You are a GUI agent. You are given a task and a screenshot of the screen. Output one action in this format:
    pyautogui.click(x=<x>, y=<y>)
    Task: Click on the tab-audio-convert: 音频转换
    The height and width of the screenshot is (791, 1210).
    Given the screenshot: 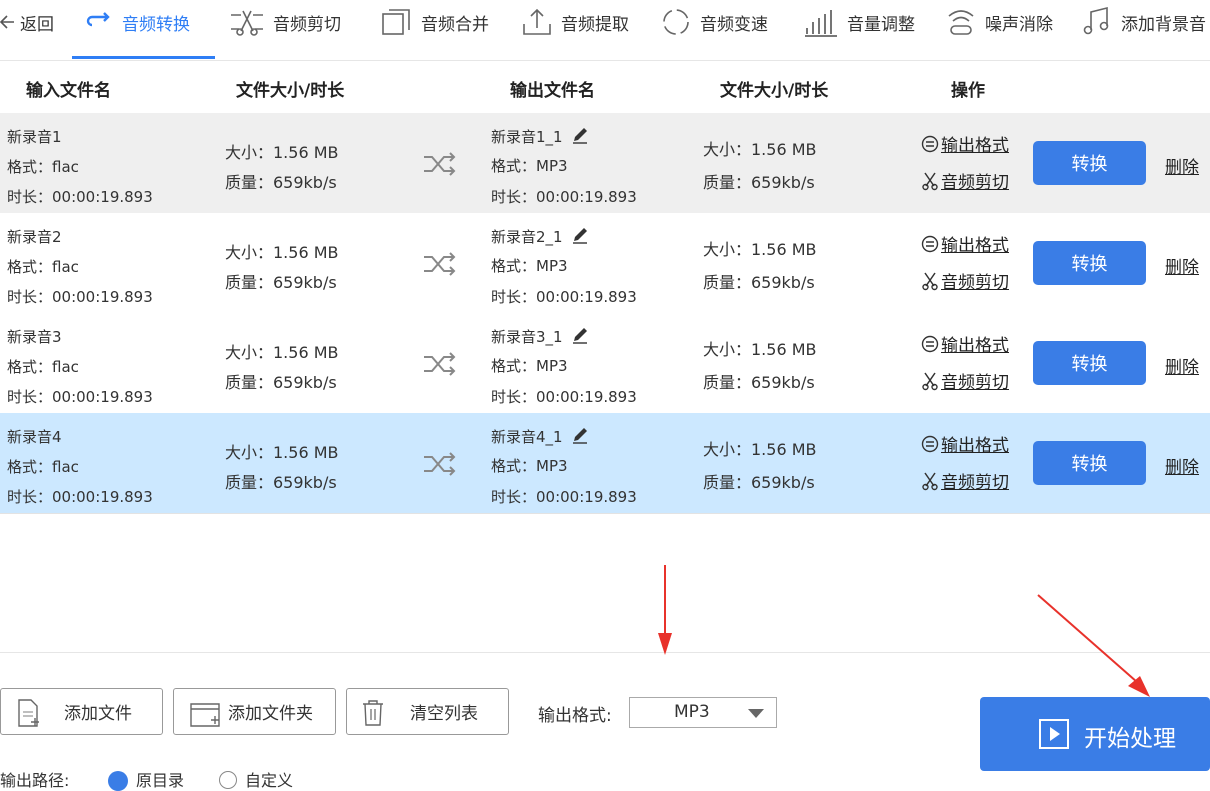 What is the action you would take?
    pyautogui.click(x=137, y=22)
    